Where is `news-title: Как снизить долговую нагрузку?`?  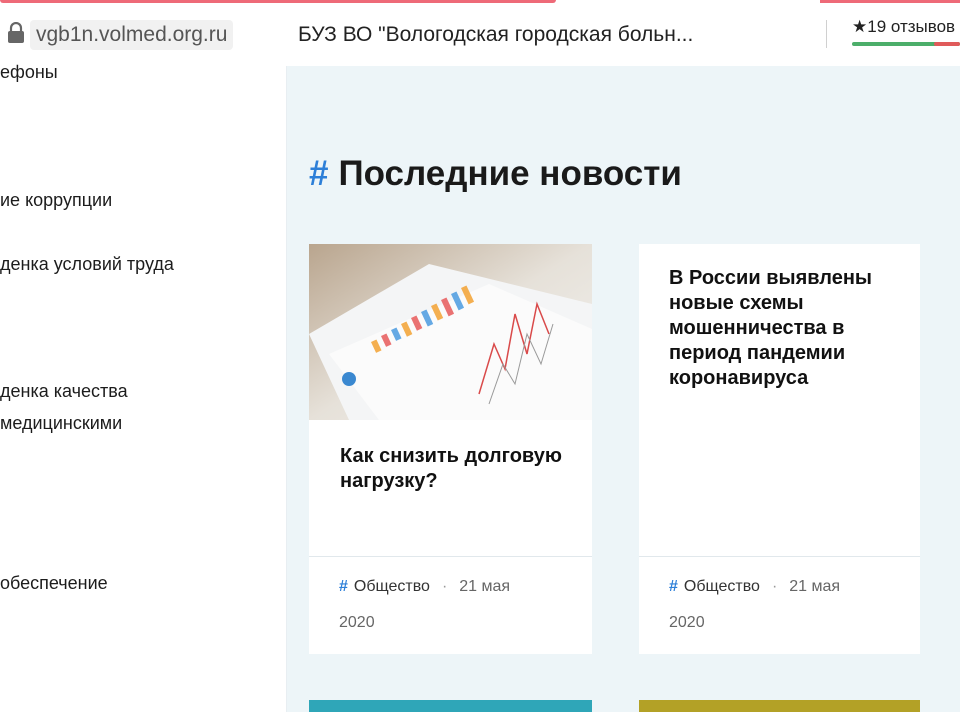
news-title: Как снизить долговую нагрузку? is located at coordinates (455, 469).